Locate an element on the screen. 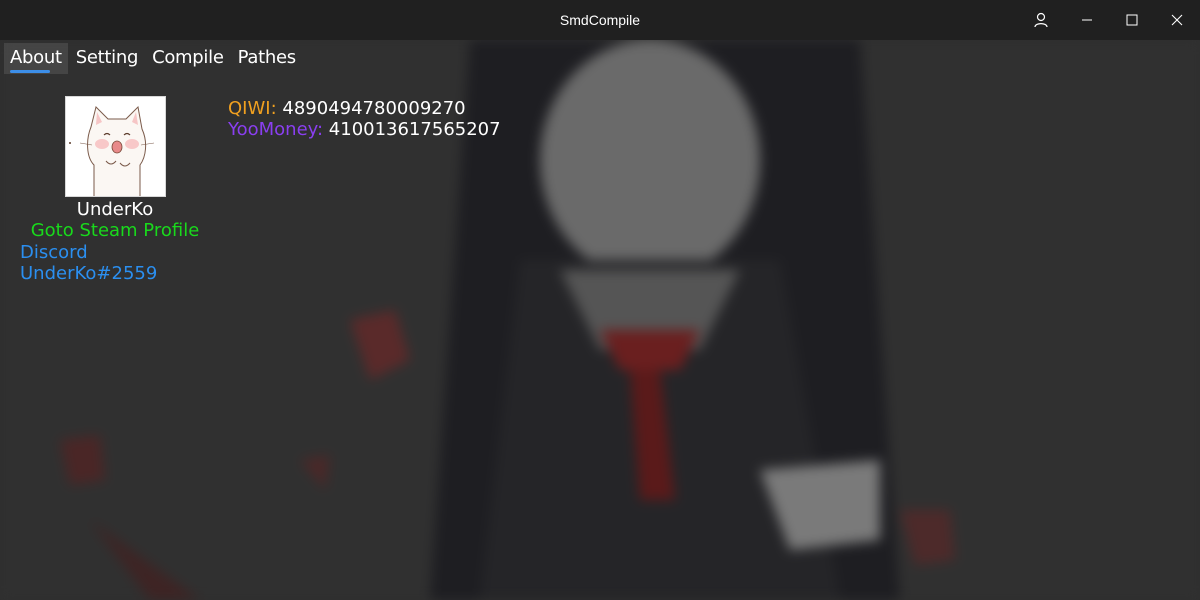  yoomoney-row: YooMoney: 410013617565207 is located at coordinates (364, 129).